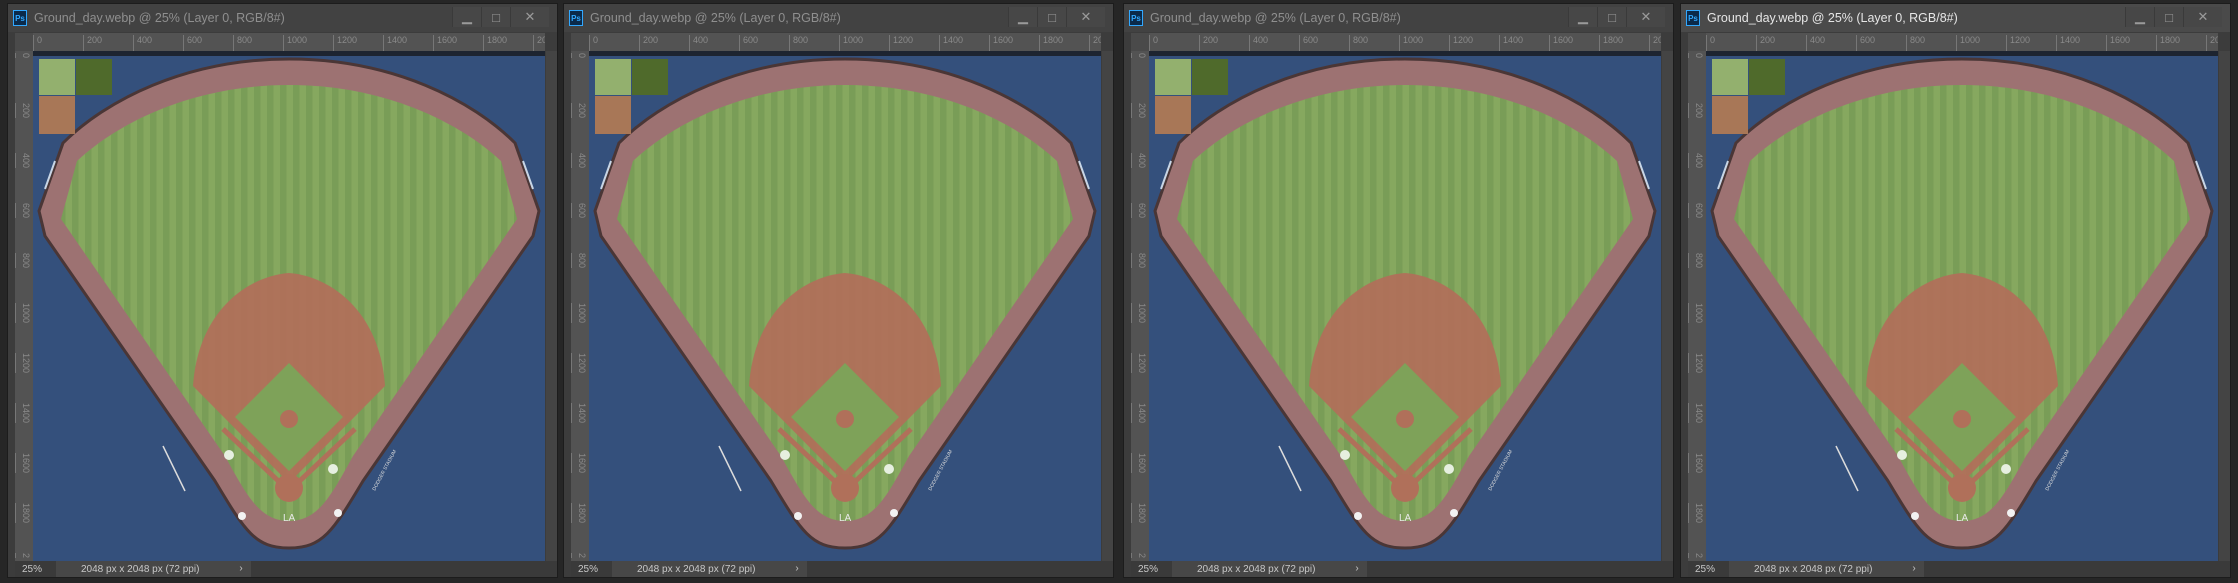 This screenshot has width=2238, height=583. Describe the element at coordinates (1461, 43) in the screenshot. I see `ruler-top-label: 1200` at that location.